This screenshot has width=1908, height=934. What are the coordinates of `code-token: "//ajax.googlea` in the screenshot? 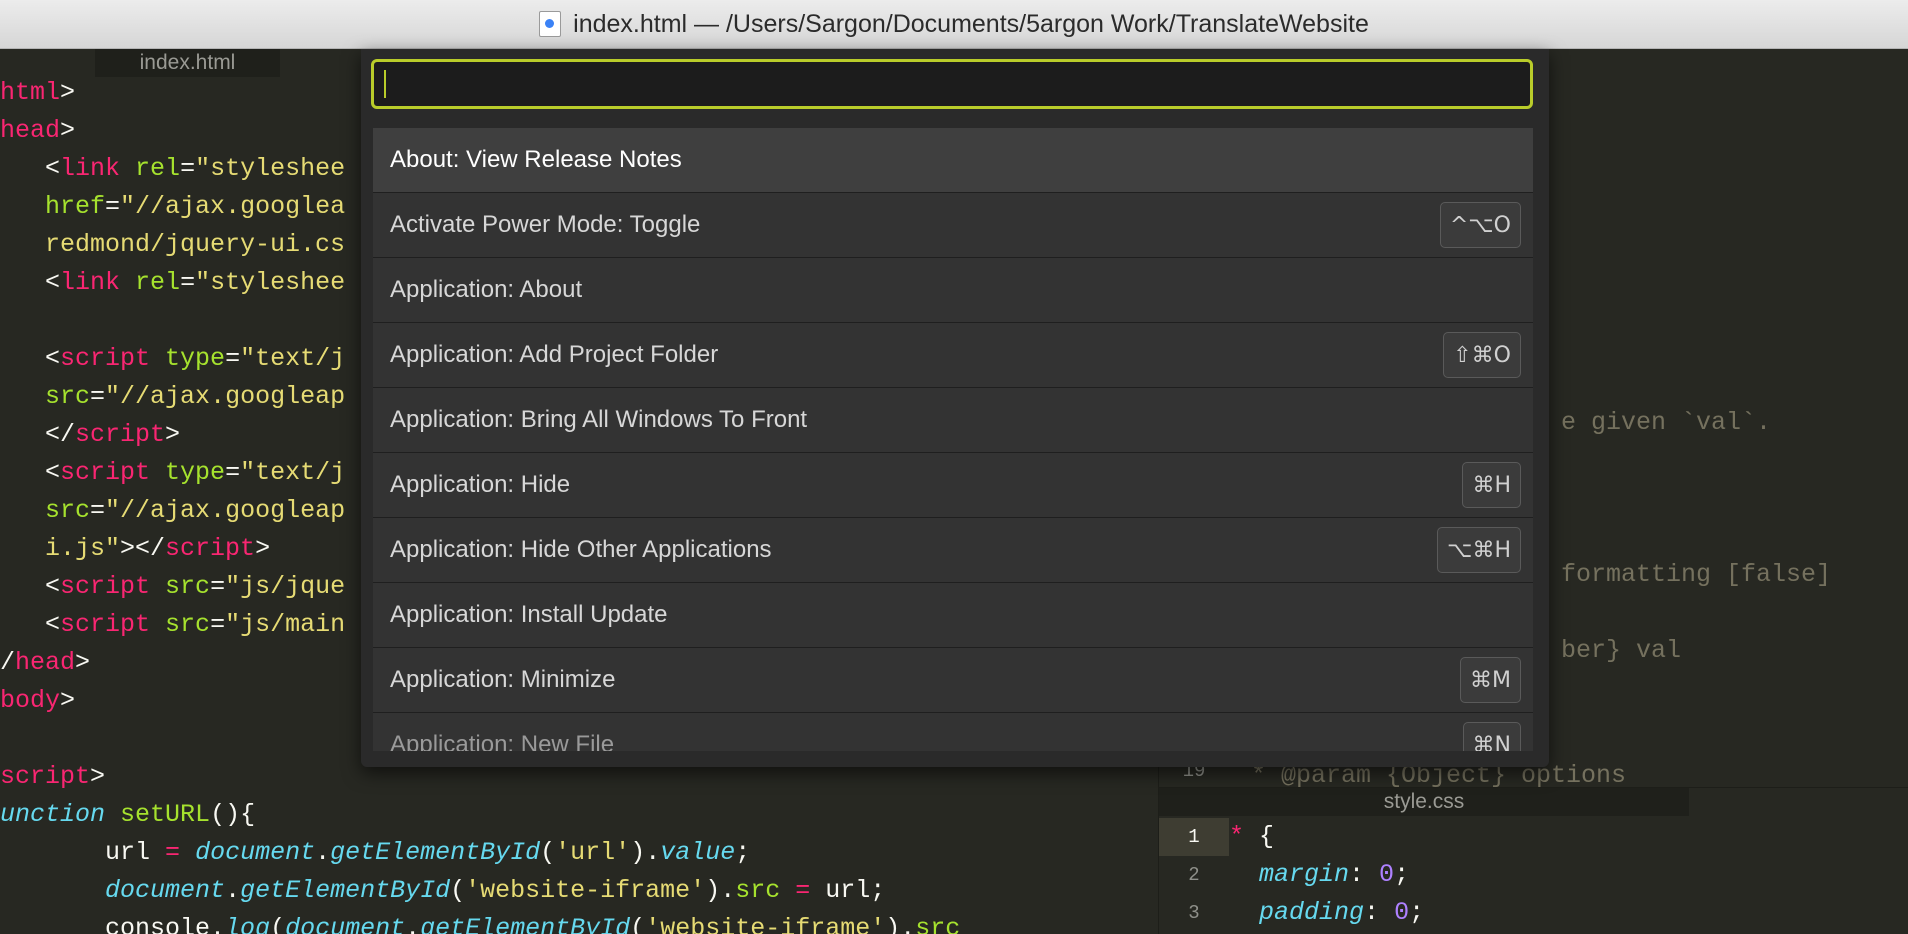 It's located at (233, 206).